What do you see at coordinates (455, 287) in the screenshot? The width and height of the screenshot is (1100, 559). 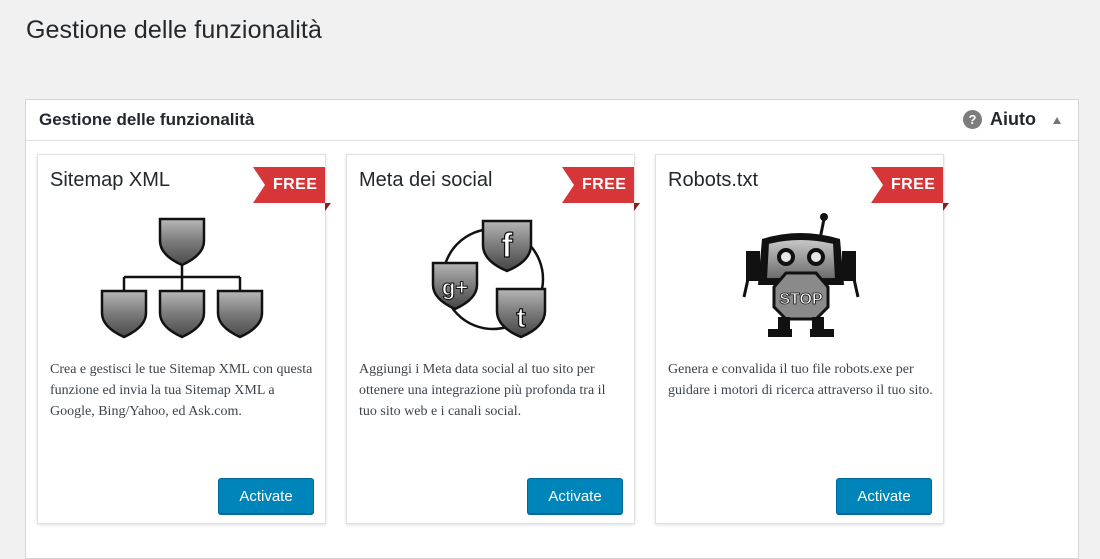 I see `svg-text: g+` at bounding box center [455, 287].